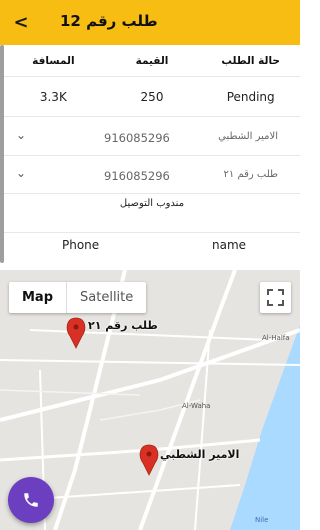  Describe the element at coordinates (76, 333) in the screenshot. I see `map-marker-order` at that location.